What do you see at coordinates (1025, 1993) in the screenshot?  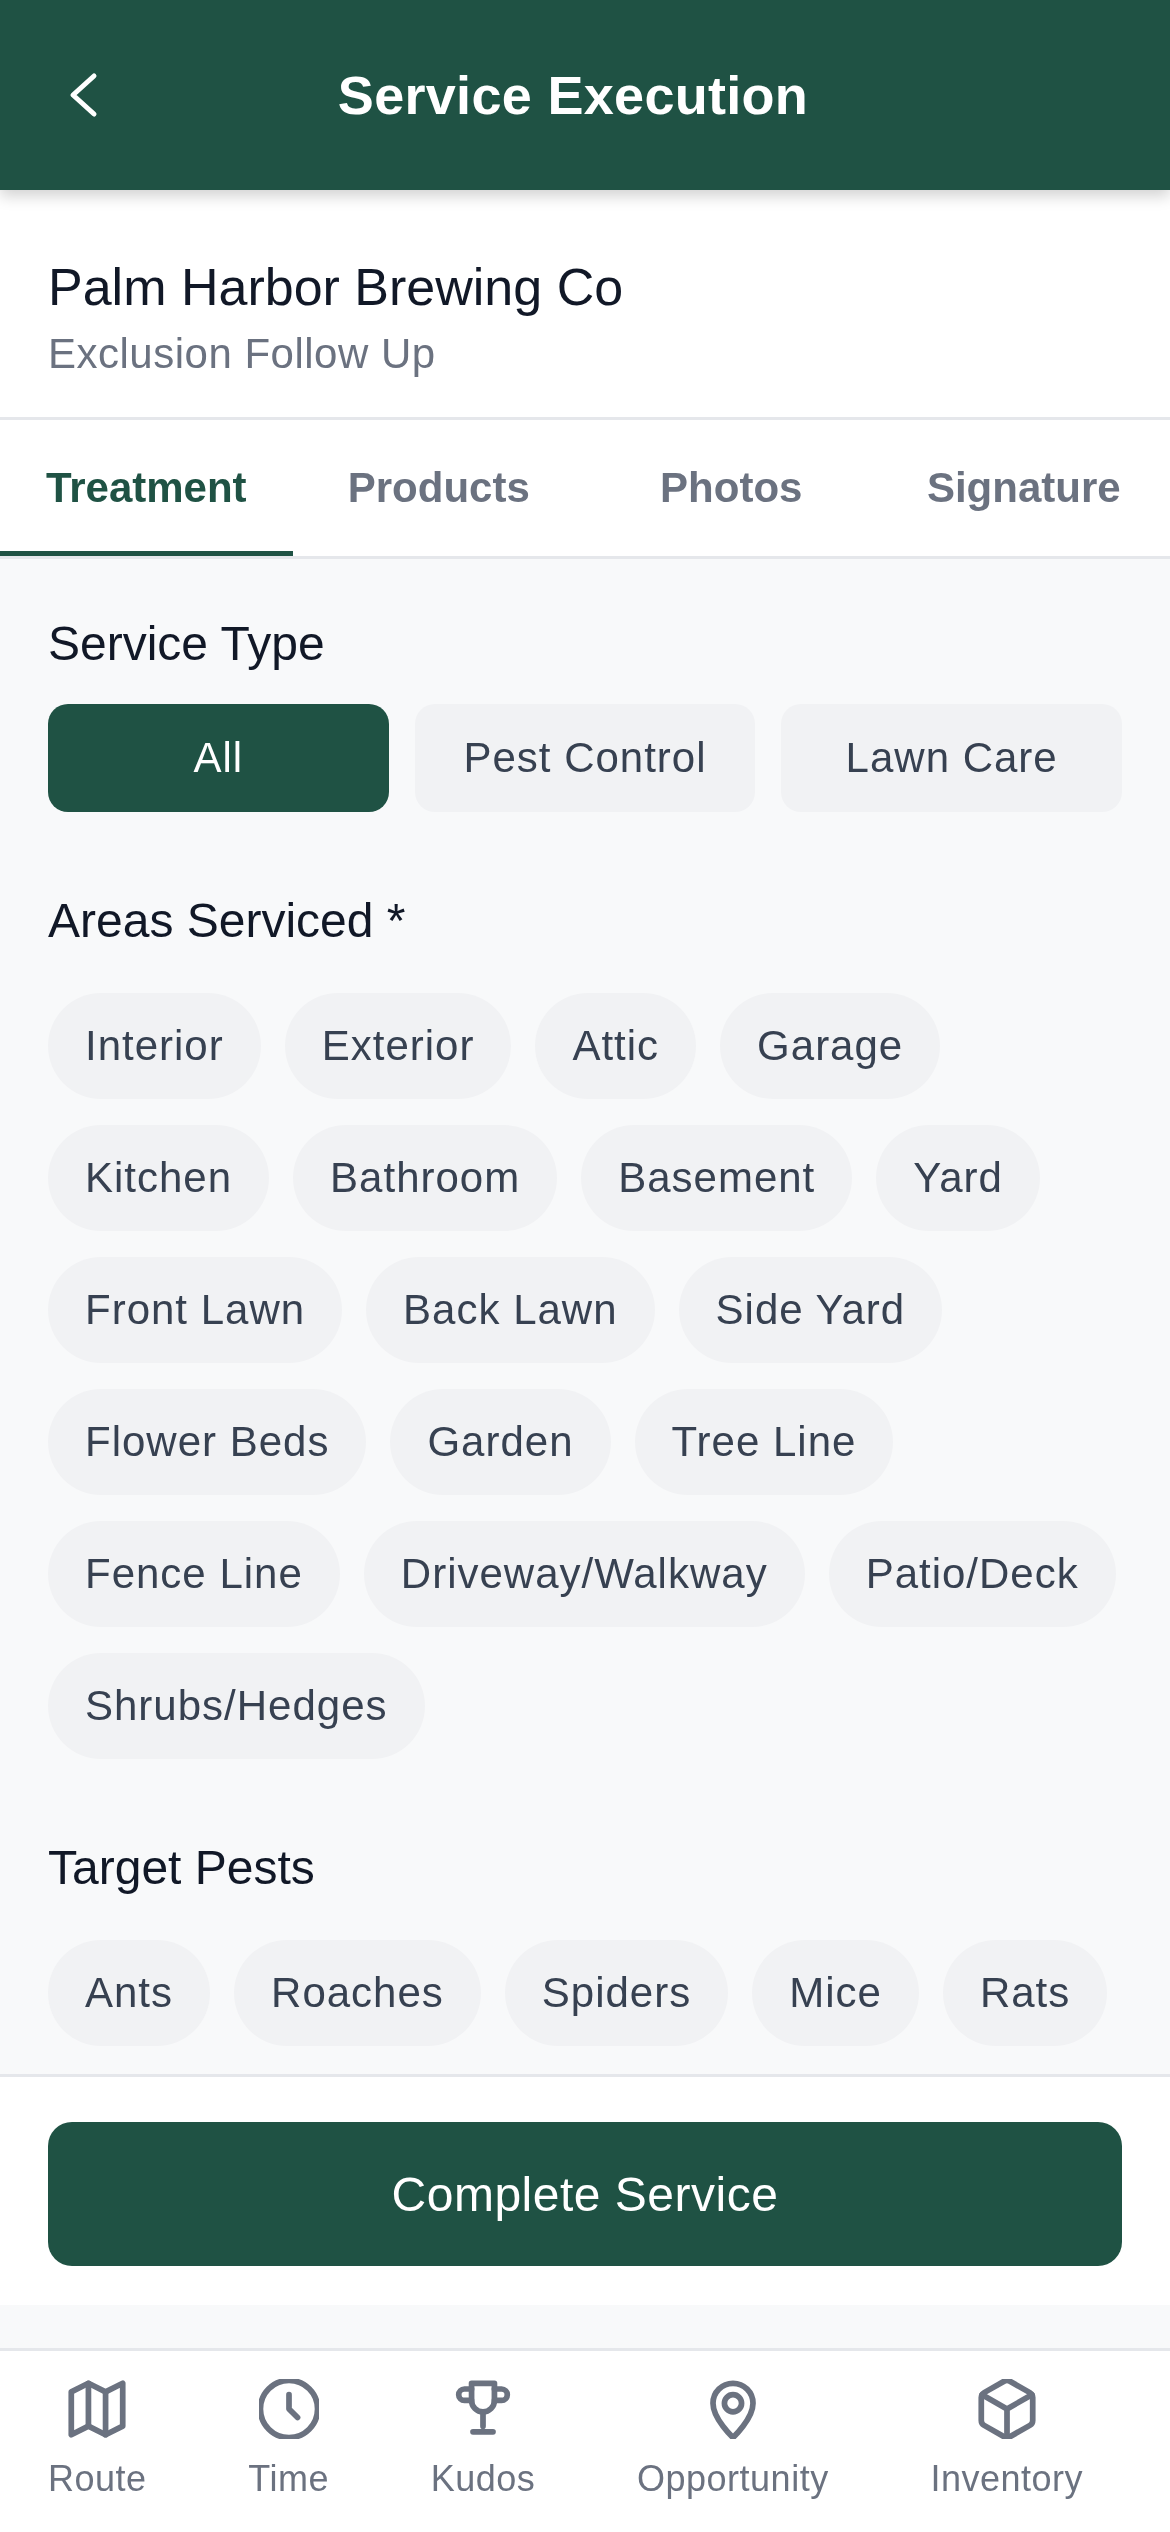 I see `option-chip: Rats` at bounding box center [1025, 1993].